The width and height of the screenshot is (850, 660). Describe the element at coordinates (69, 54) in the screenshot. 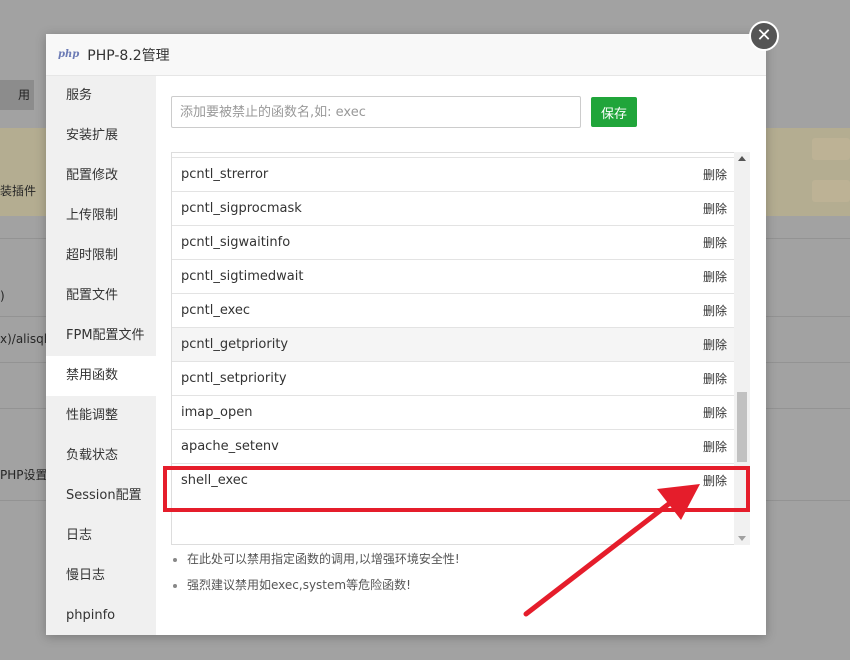

I see `php-logo-icon: php` at that location.